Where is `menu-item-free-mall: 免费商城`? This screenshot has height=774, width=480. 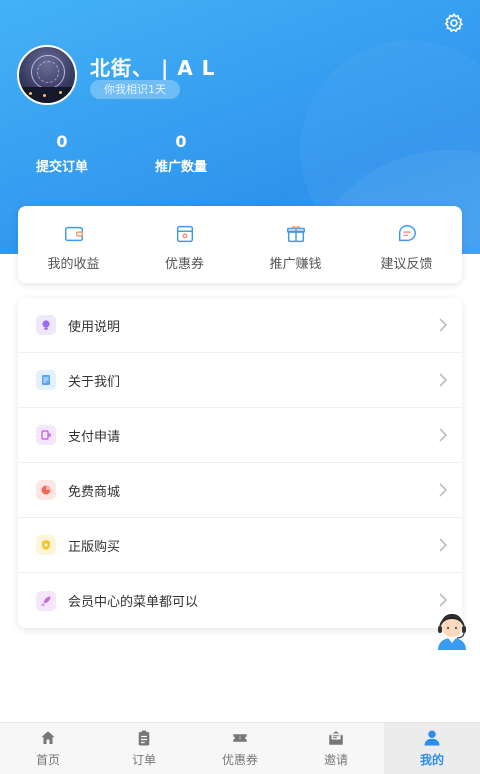 menu-item-free-mall: 免费商城 is located at coordinates (240, 490).